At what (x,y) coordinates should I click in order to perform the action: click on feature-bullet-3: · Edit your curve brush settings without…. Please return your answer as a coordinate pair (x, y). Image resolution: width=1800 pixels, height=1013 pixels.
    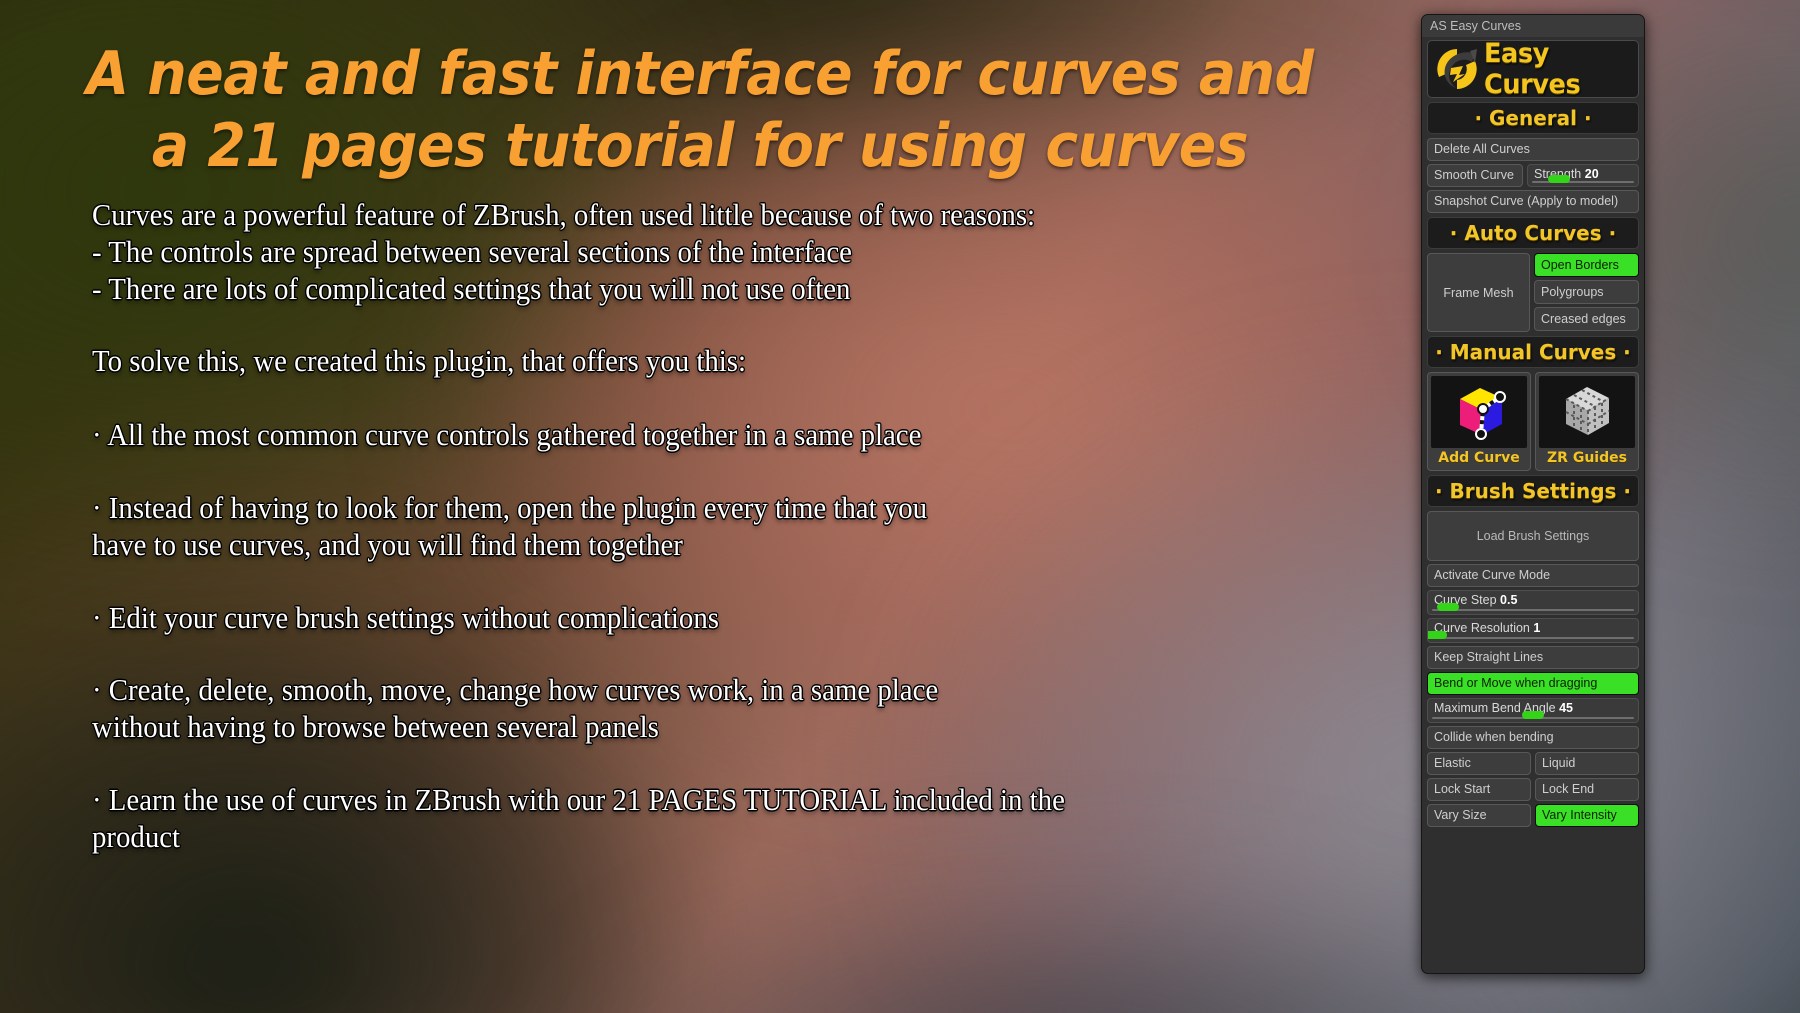
    Looking at the image, I should click on (405, 617).